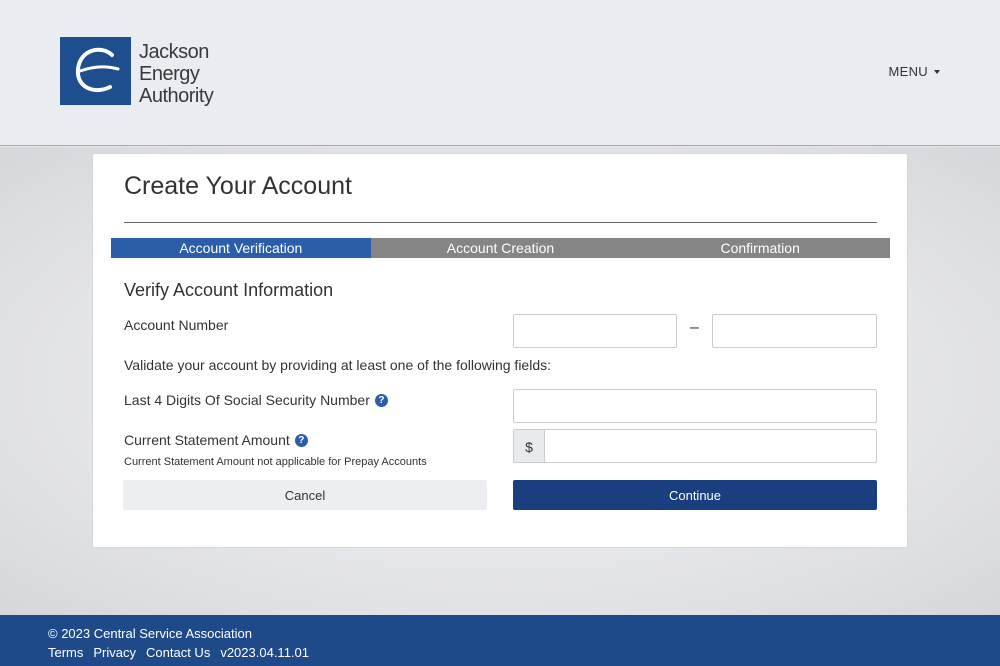 The image size is (1000, 666). Describe the element at coordinates (908, 71) in the screenshot. I see `menu-label: MENU` at that location.